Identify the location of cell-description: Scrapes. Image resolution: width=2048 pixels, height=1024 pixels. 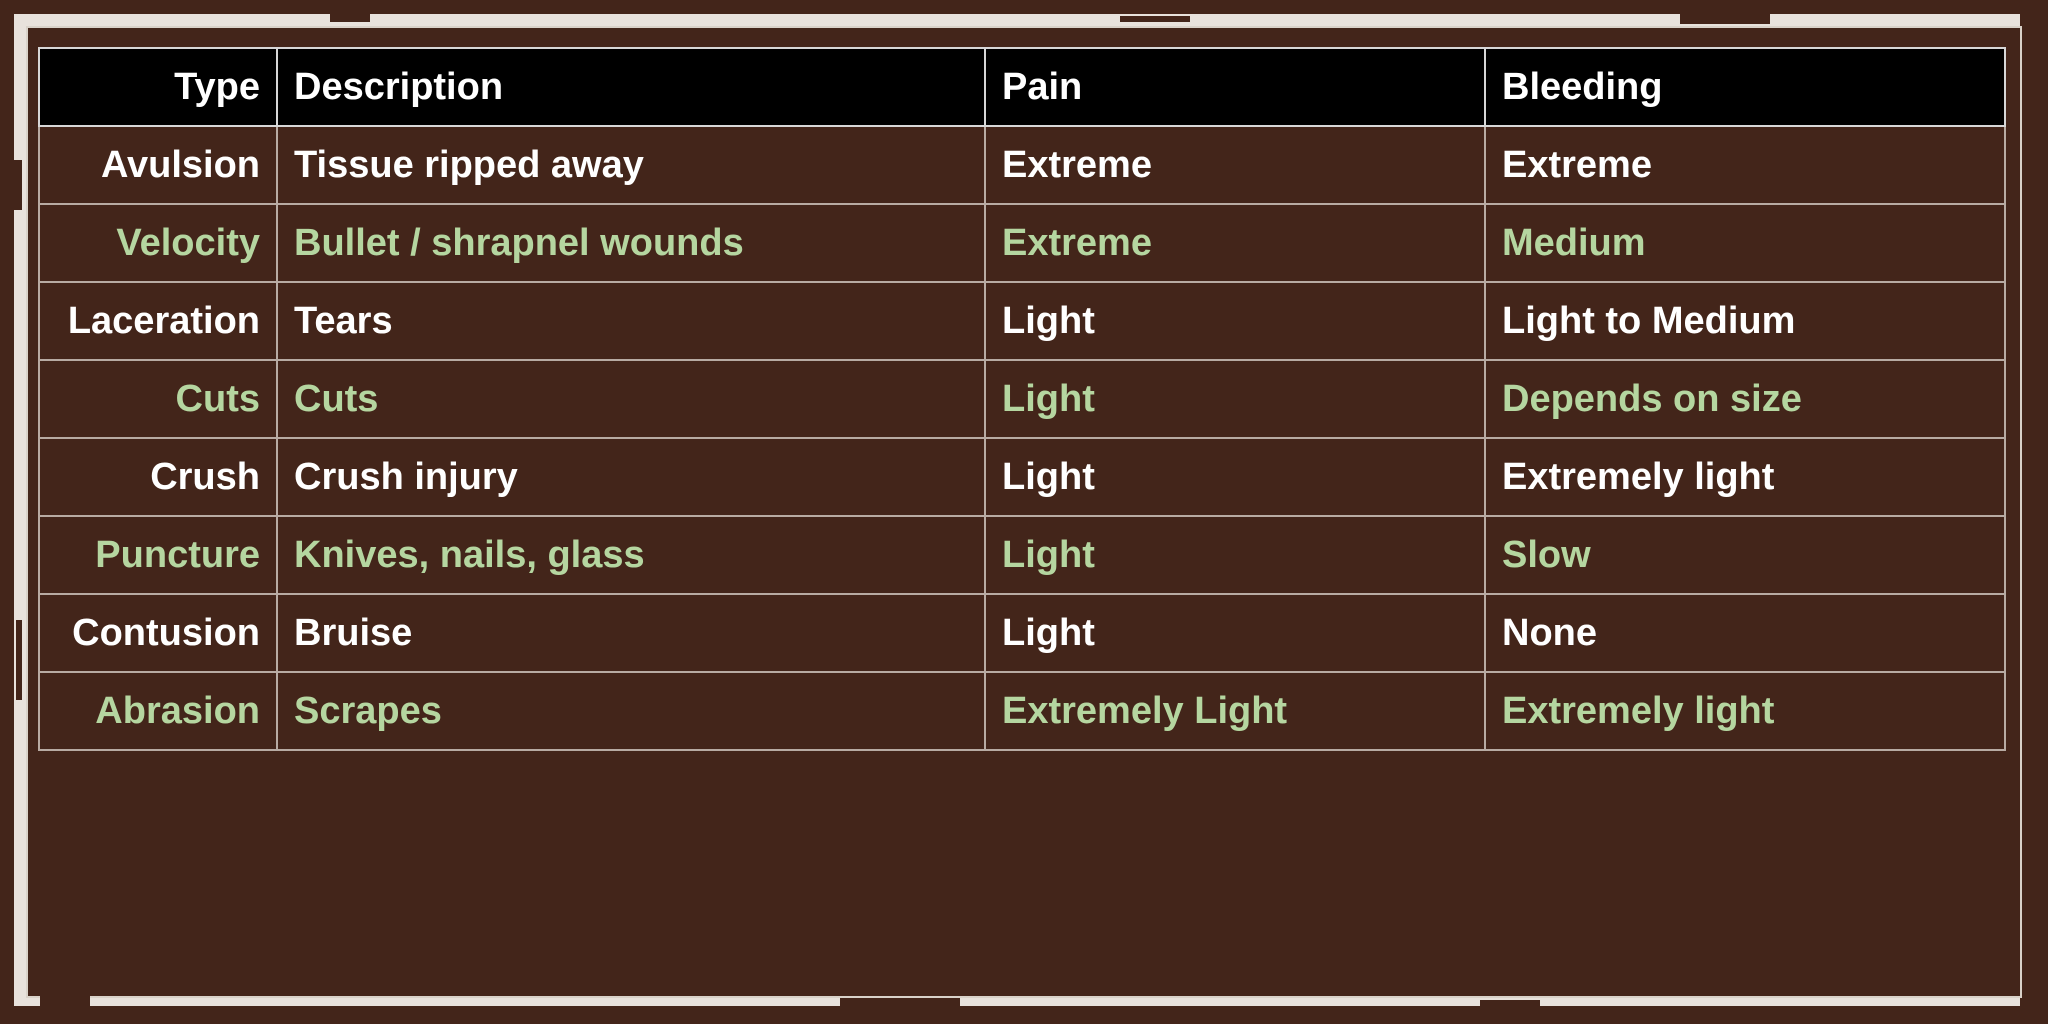
(631, 711).